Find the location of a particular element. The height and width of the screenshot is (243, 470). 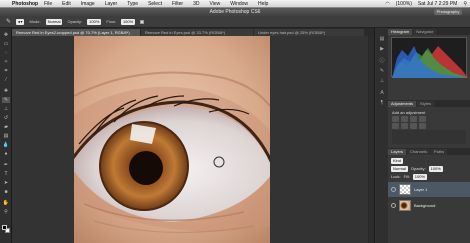

layer-filter-row: Kind is located at coordinates (397, 160).